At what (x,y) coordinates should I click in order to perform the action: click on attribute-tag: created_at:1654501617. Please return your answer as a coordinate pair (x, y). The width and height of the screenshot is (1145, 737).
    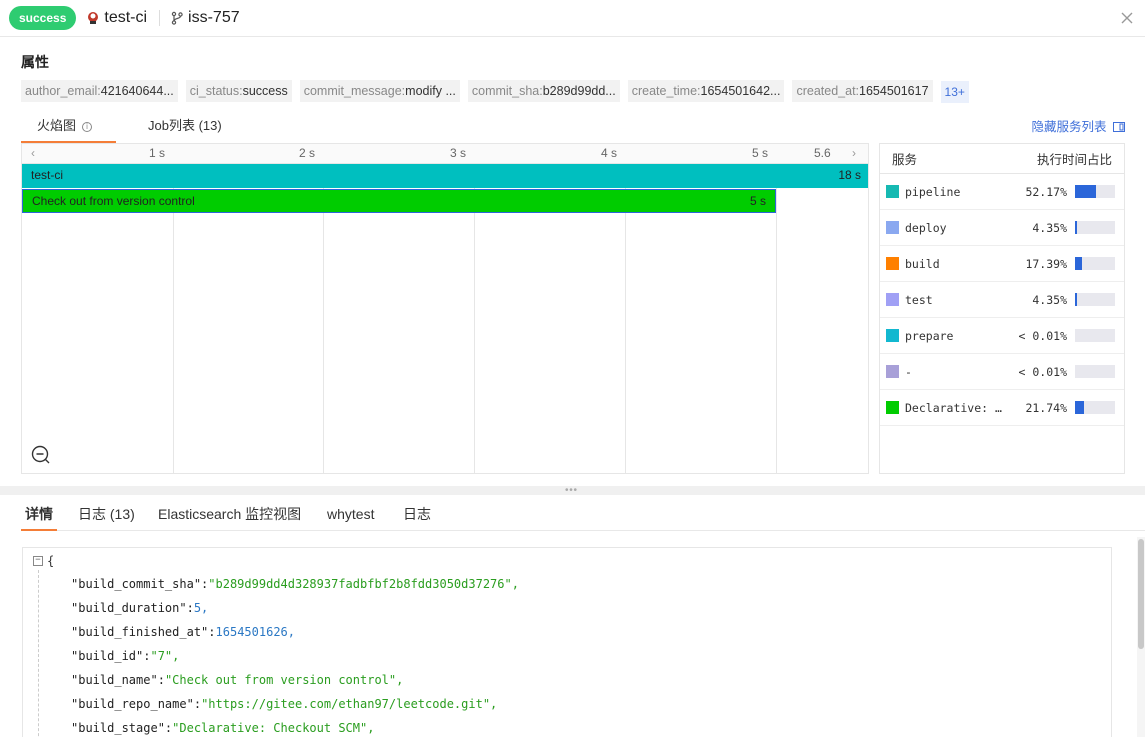
    Looking at the image, I should click on (862, 91).